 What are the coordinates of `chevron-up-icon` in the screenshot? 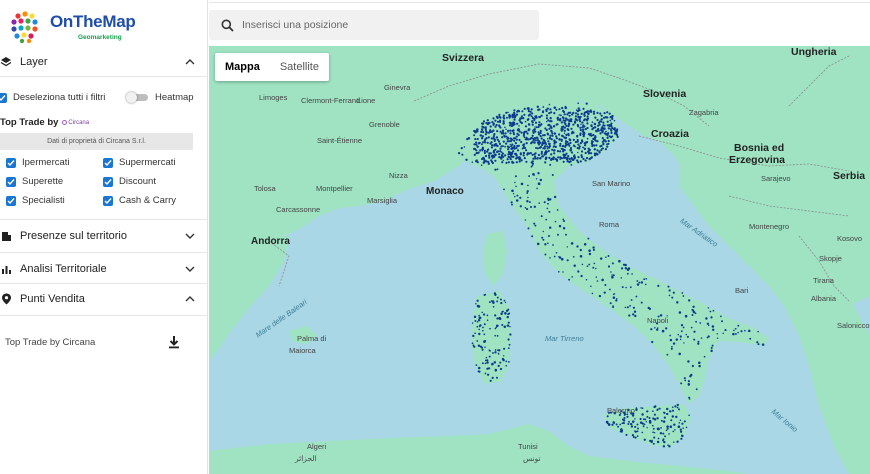 It's located at (190, 62).